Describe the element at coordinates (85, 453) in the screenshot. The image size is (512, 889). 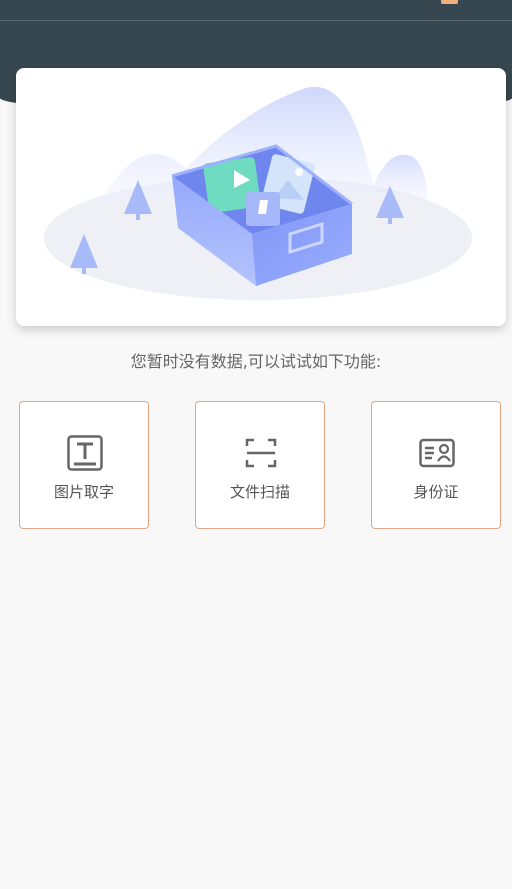
I see `text-recognition-icon` at that location.